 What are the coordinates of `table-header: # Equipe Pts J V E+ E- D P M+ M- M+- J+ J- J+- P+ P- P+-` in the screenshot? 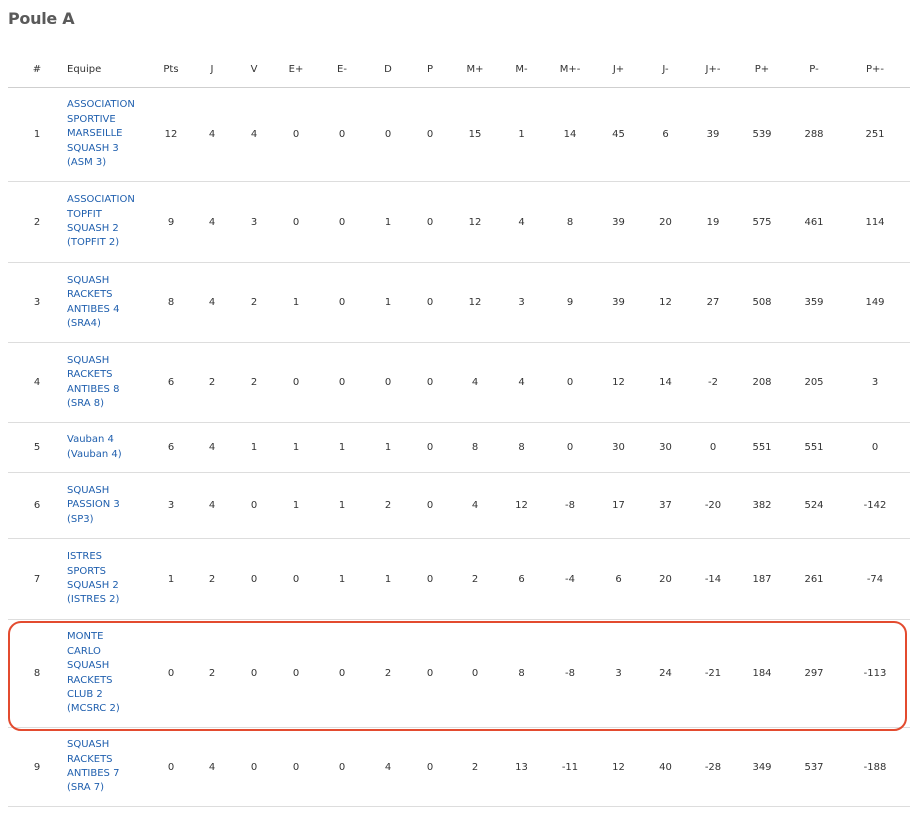 It's located at (459, 73).